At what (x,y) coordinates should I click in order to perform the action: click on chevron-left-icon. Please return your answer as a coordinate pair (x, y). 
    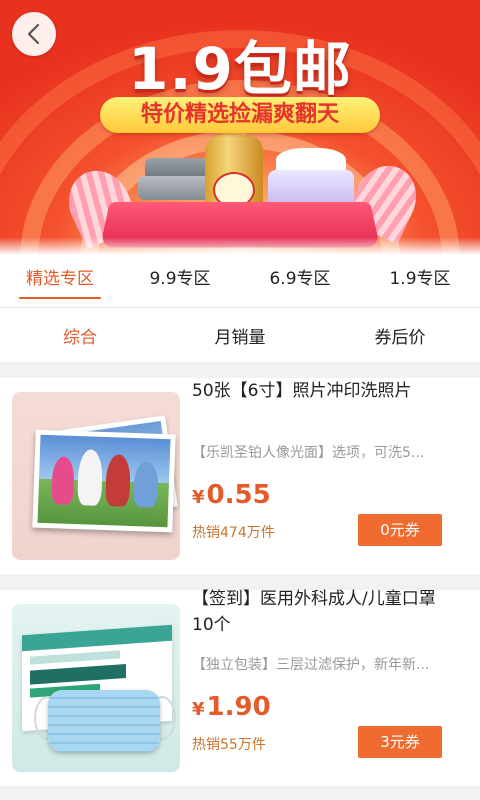
    Looking at the image, I should click on (33, 34).